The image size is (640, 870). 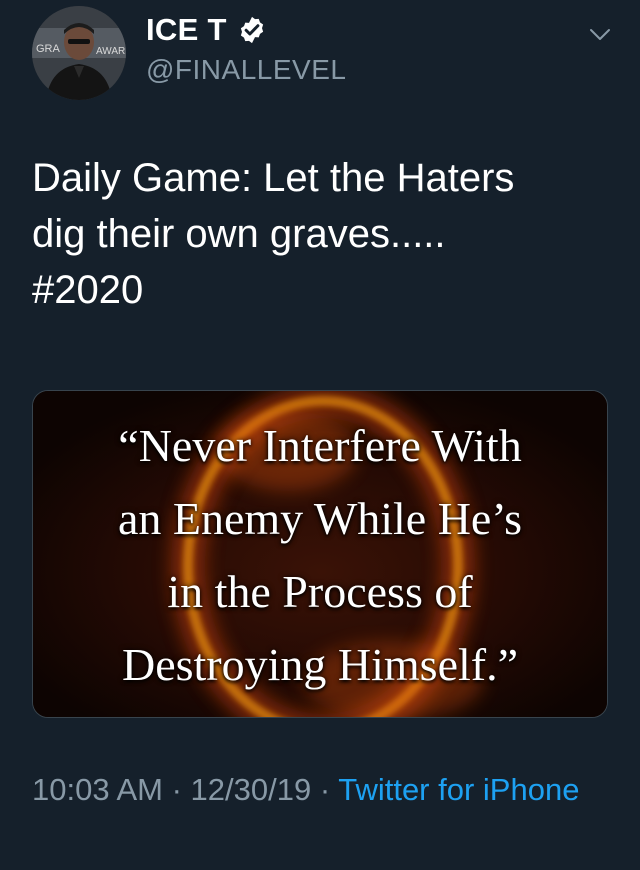 I want to click on avatar-image: GRA AWAR, so click(x=79, y=53).